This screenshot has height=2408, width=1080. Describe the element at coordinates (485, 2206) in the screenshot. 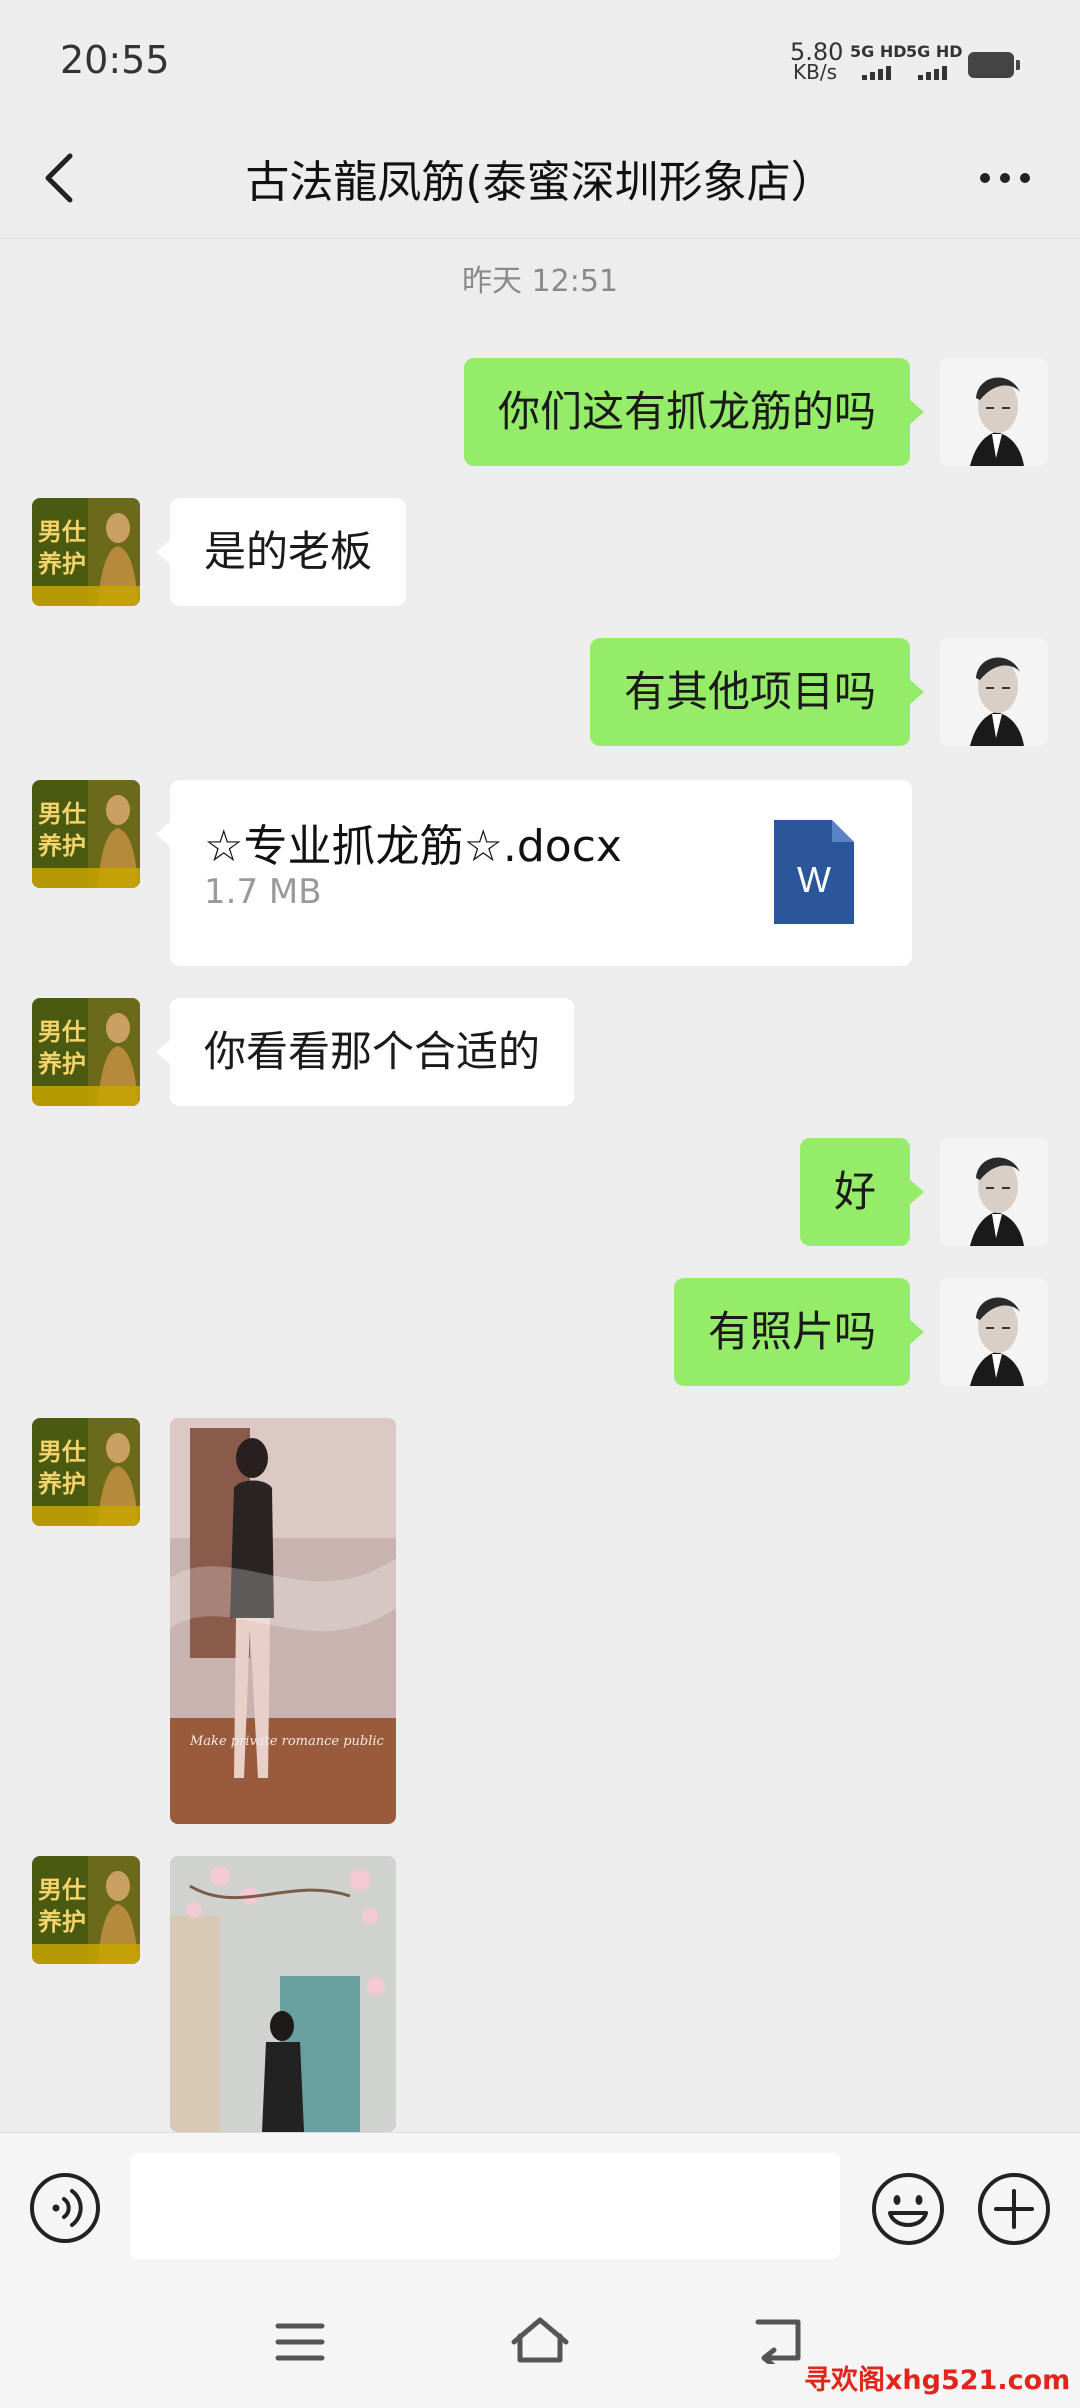

I see `message-input` at that location.